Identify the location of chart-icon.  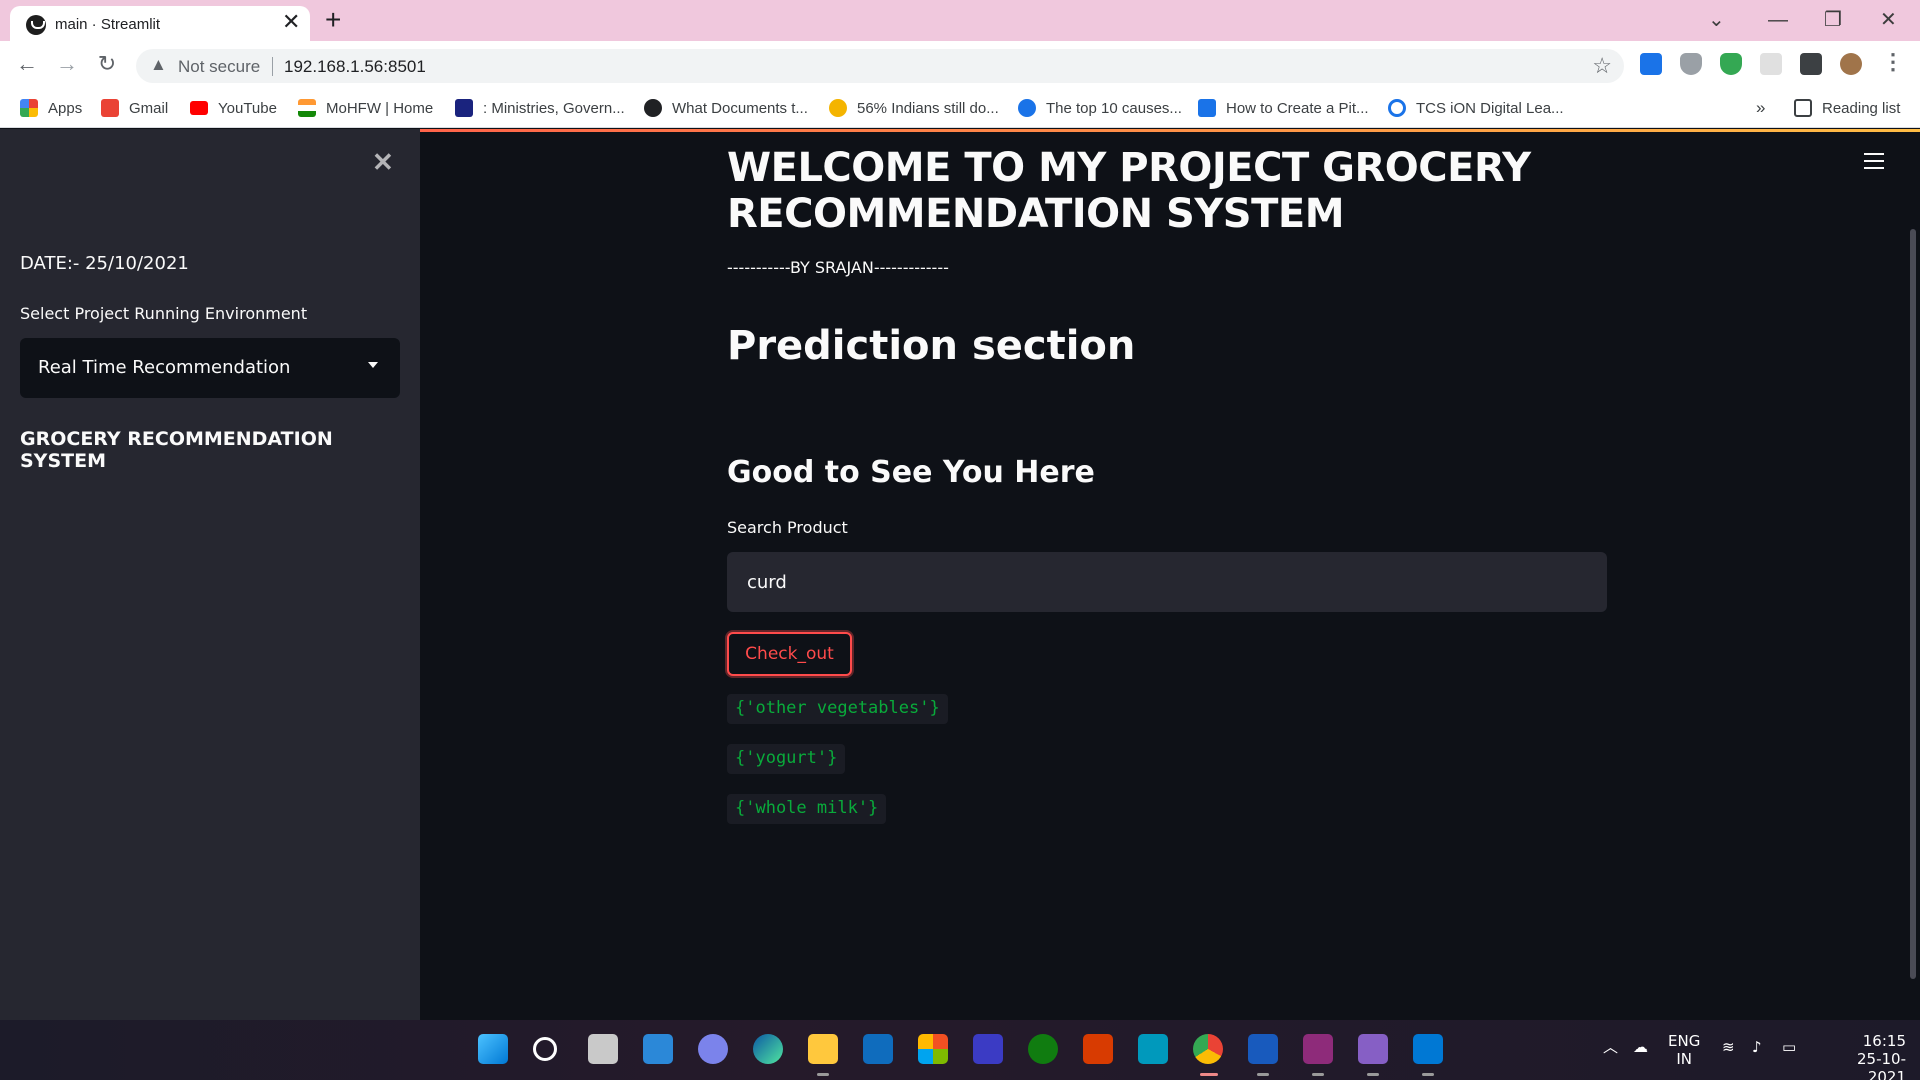
(1207, 108).